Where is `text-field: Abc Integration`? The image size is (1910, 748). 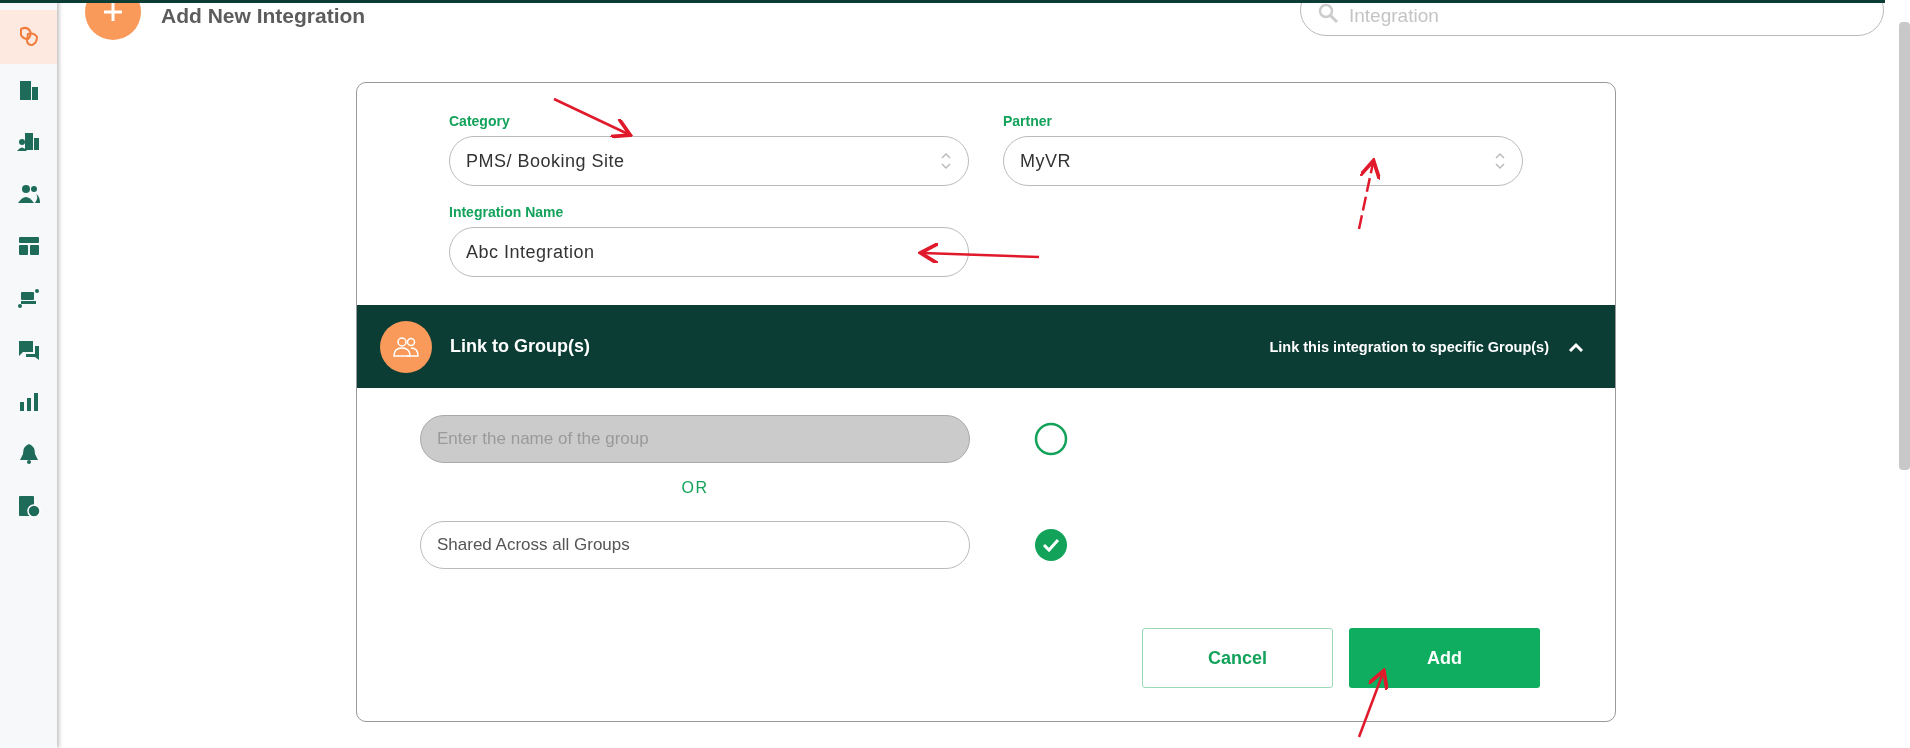
text-field: Abc Integration is located at coordinates (709, 252).